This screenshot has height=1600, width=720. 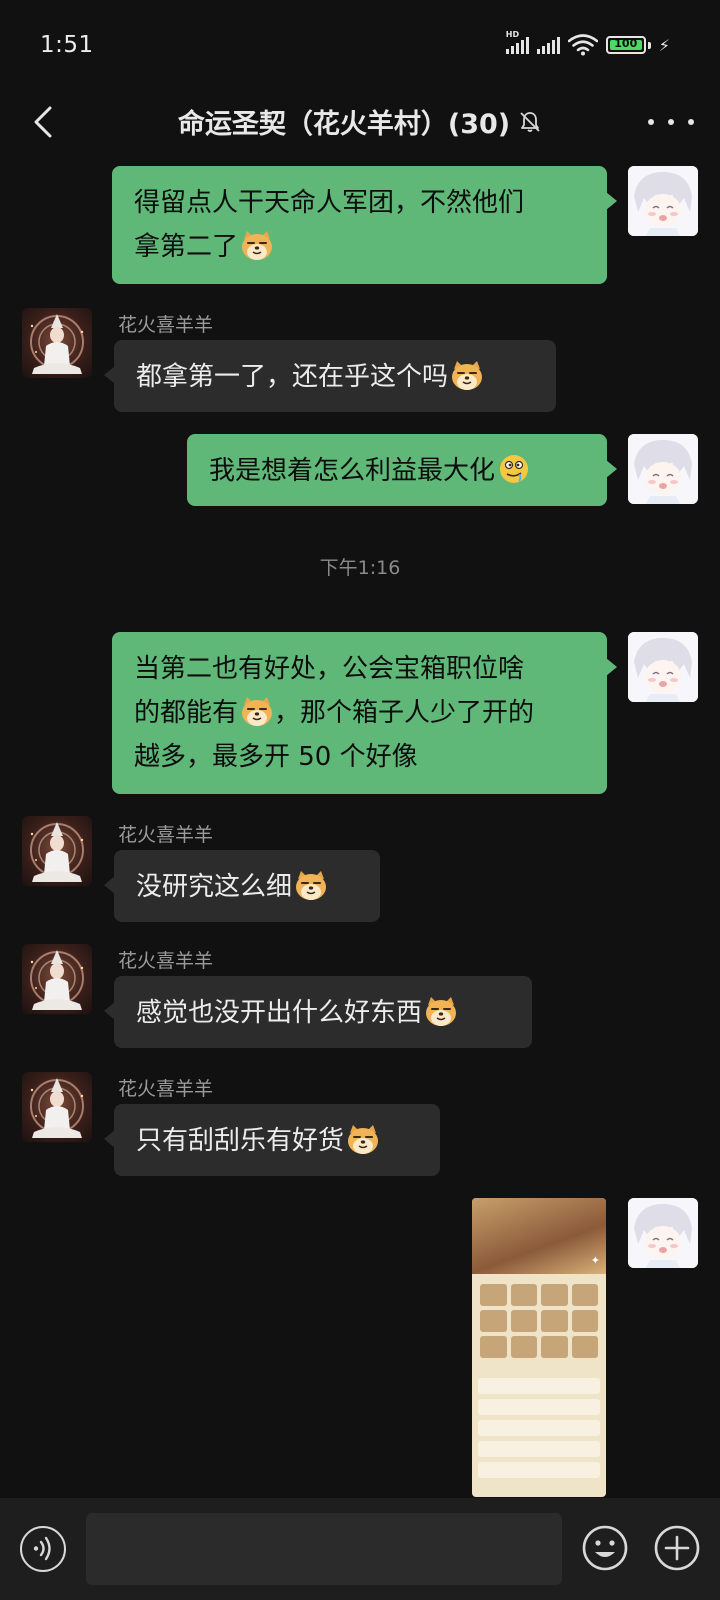 I want to click on chat-title: 命运圣契（花火羊村）(30), so click(x=344, y=124).